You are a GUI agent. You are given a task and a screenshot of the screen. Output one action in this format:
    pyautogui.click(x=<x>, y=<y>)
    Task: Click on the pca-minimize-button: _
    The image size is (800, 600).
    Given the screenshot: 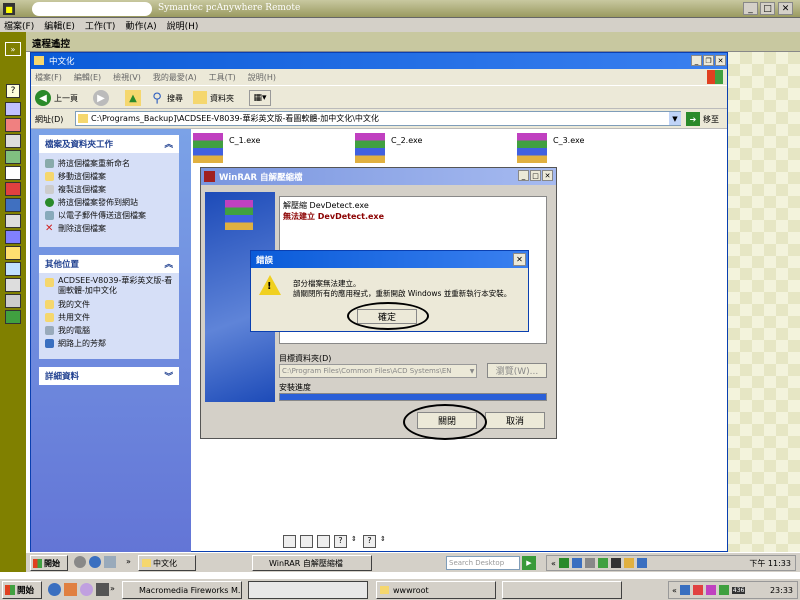 What is the action you would take?
    pyautogui.click(x=750, y=8)
    